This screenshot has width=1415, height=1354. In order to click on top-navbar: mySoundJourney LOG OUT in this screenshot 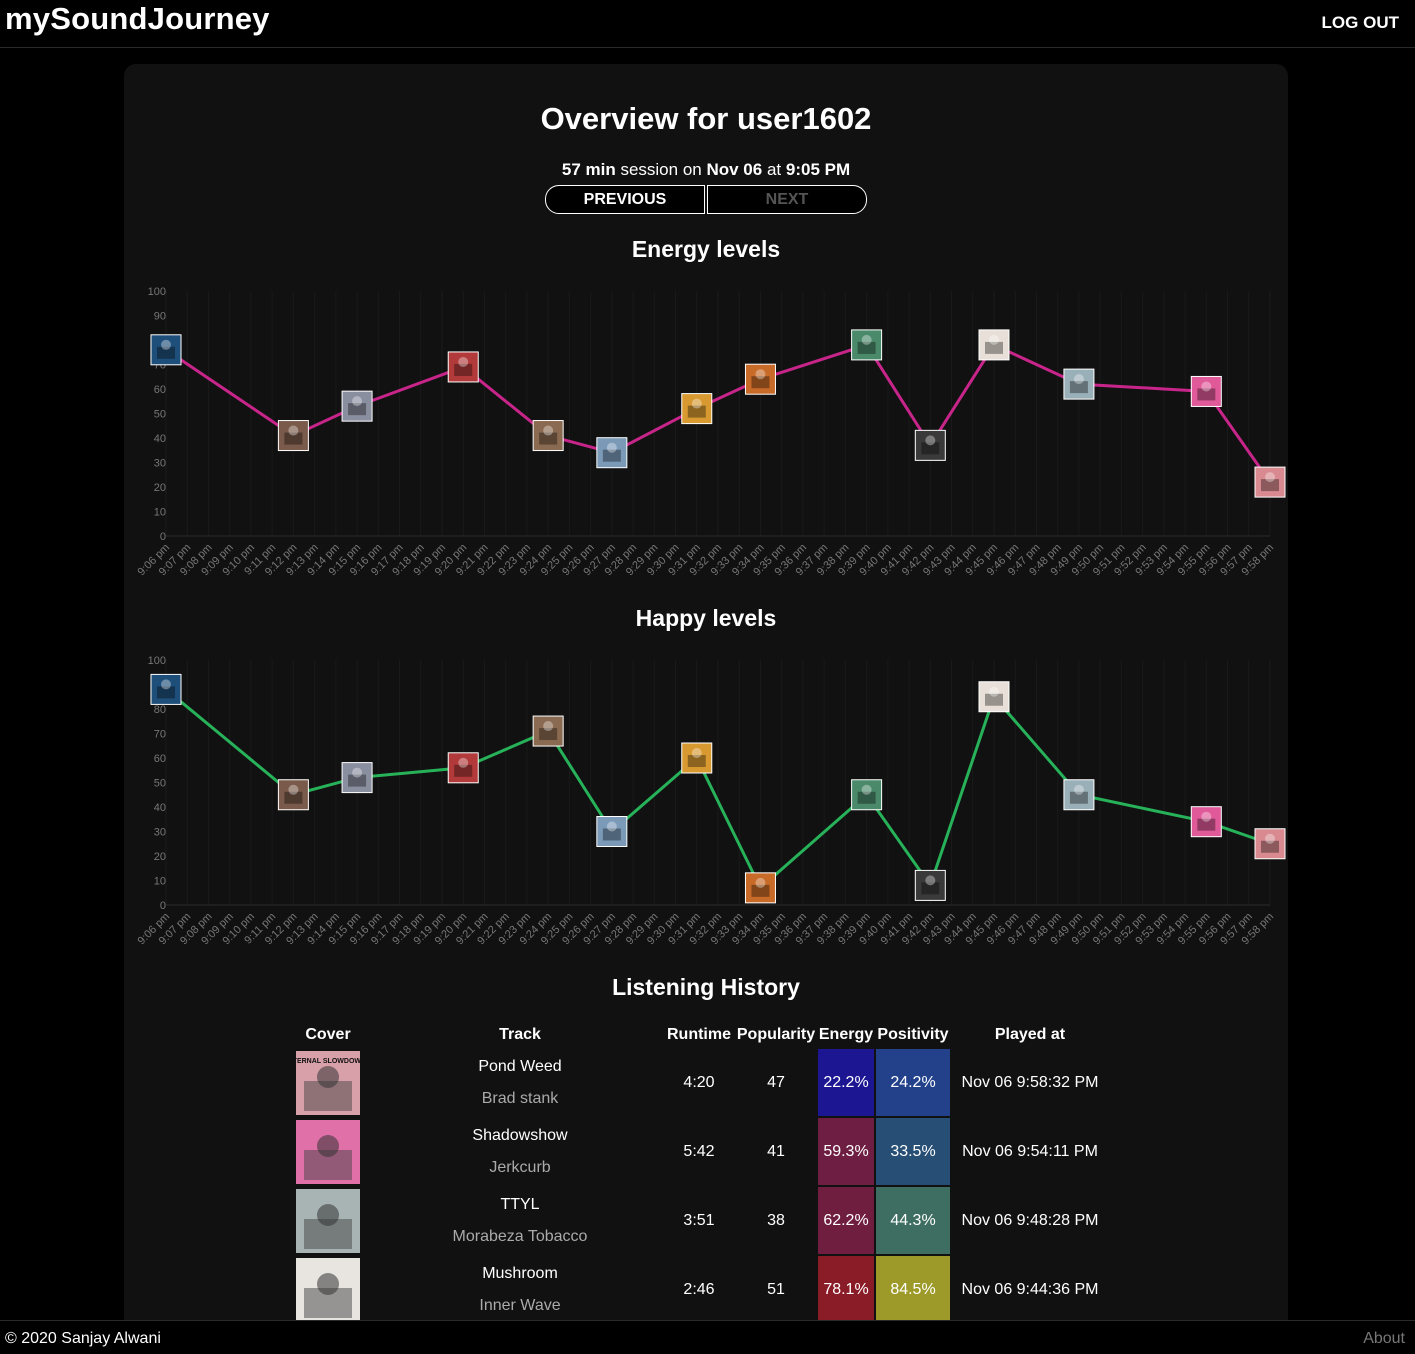, I will do `click(707, 24)`.